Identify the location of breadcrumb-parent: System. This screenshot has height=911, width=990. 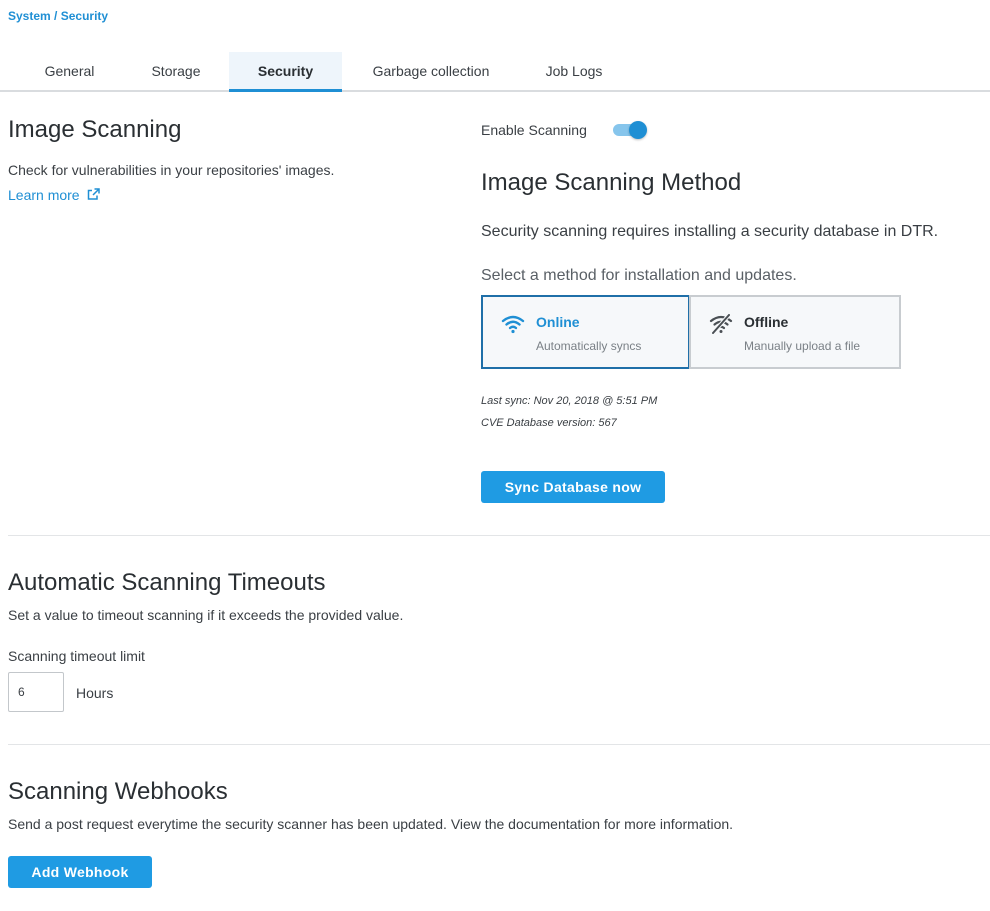
(29, 16).